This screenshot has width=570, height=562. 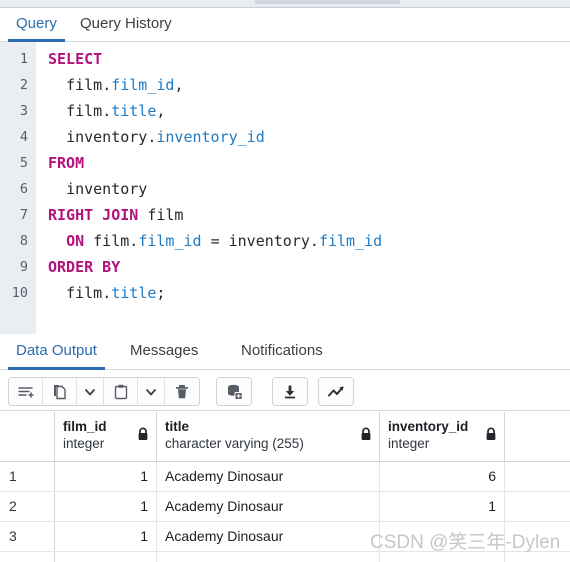 What do you see at coordinates (327, 2) in the screenshot?
I see `top-strip-segment` at bounding box center [327, 2].